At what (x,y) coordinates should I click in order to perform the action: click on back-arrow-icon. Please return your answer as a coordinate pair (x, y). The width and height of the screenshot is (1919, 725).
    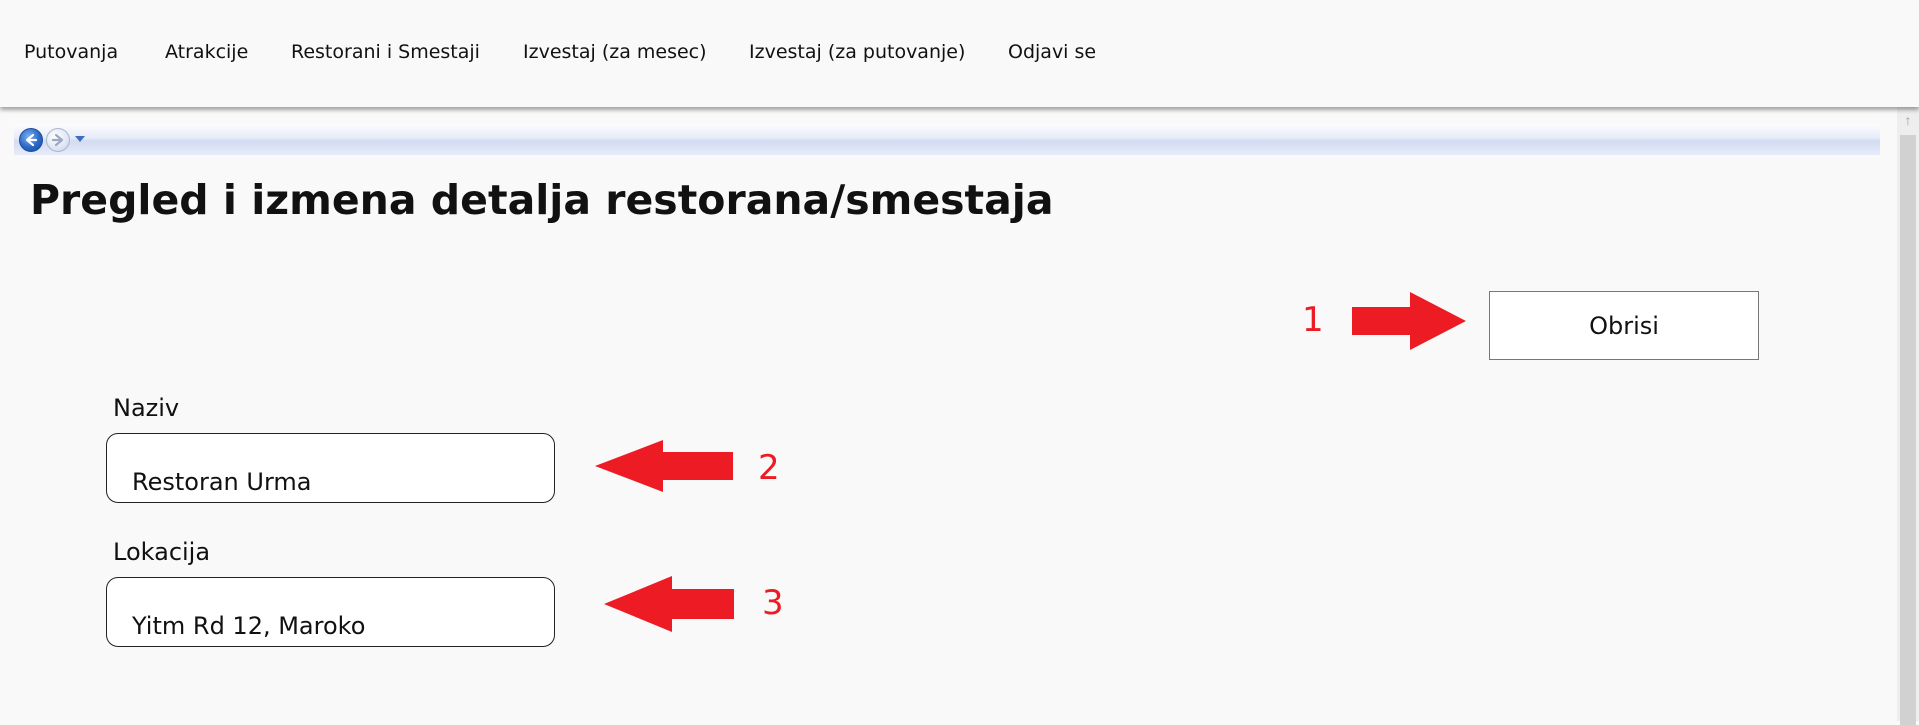
    Looking at the image, I should click on (31, 140).